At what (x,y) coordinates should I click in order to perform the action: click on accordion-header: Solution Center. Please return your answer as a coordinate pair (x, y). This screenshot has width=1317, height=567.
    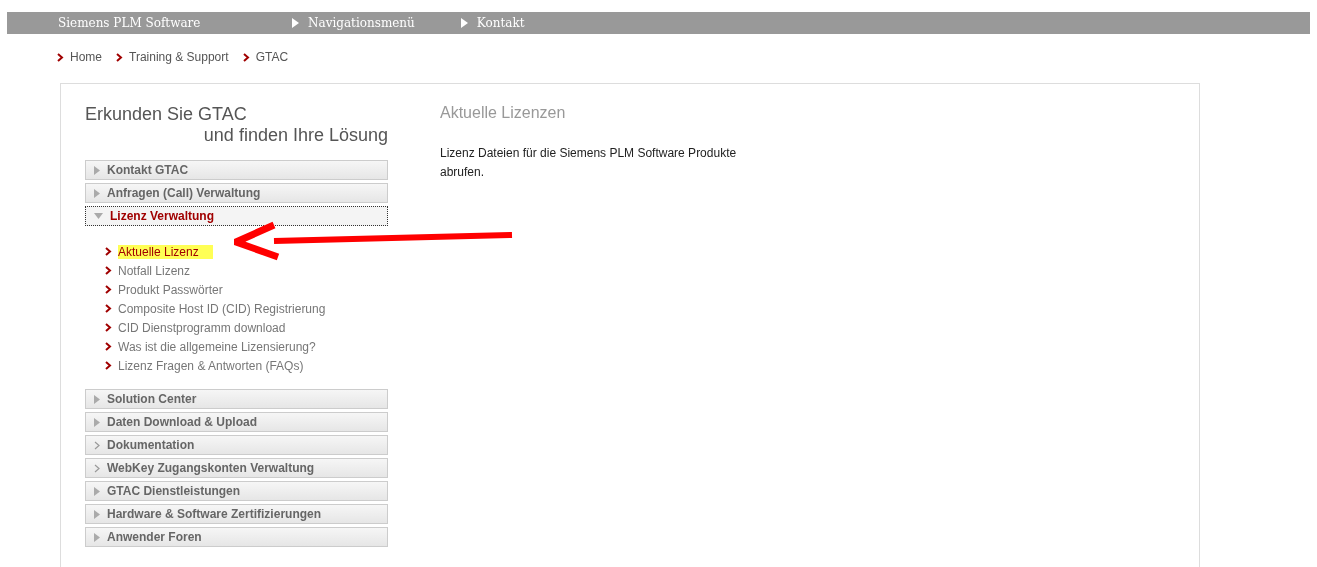
    Looking at the image, I should click on (236, 399).